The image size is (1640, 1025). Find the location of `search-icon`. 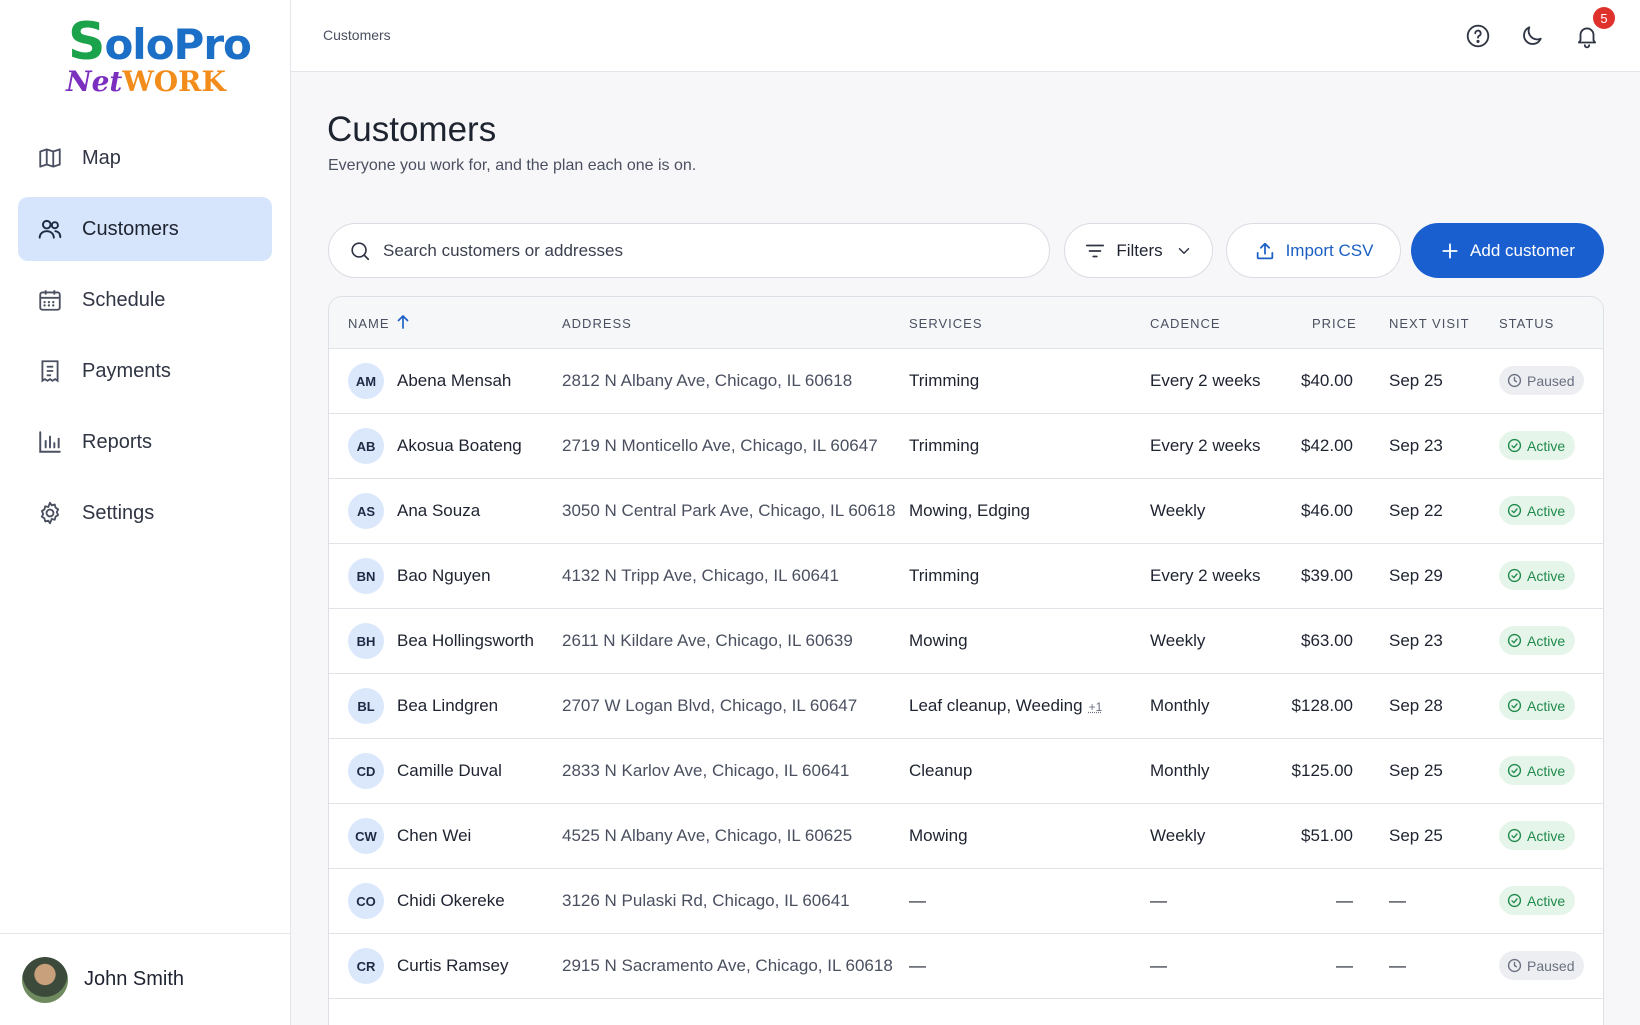

search-icon is located at coordinates (360, 251).